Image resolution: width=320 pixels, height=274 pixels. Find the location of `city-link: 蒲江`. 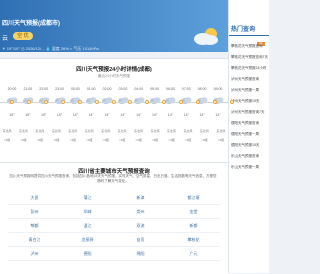

city-link: 蒲江 is located at coordinates (87, 197).